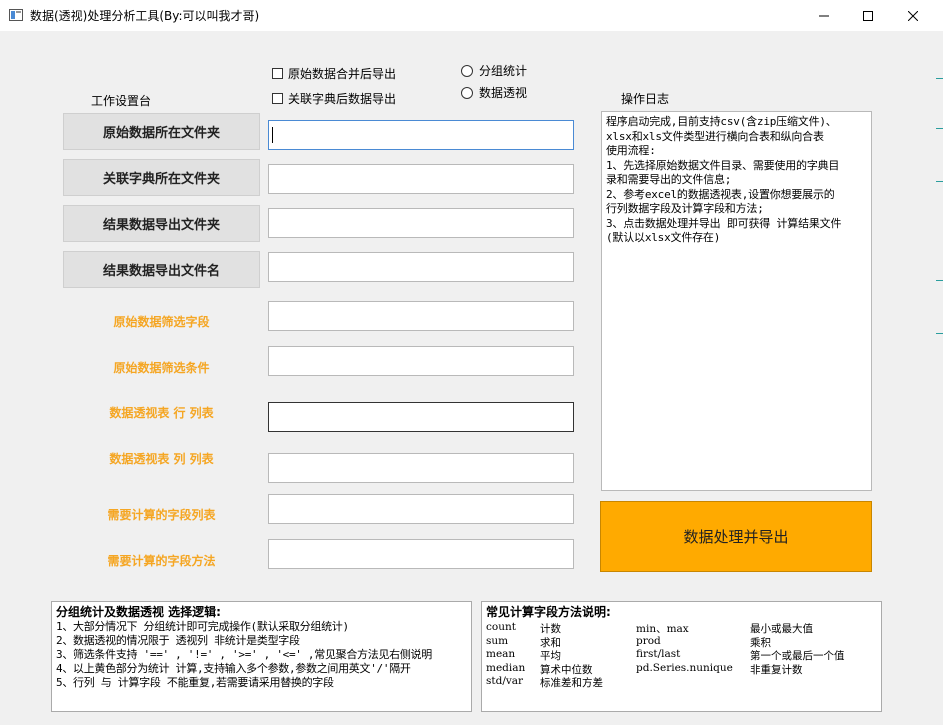 Image resolution: width=943 pixels, height=725 pixels. What do you see at coordinates (161, 515) in the screenshot?
I see `calc-fields-label: 需要计算的字段列表` at bounding box center [161, 515].